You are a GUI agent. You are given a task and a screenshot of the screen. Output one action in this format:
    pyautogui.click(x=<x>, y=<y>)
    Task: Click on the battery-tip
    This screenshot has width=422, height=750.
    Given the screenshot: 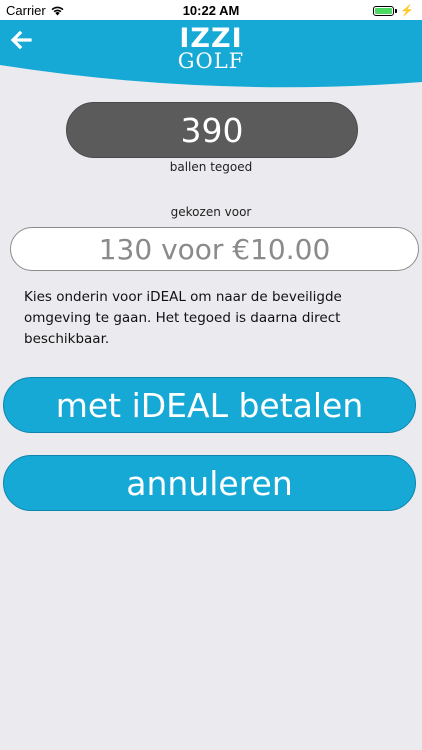 What is the action you would take?
    pyautogui.click(x=396, y=10)
    